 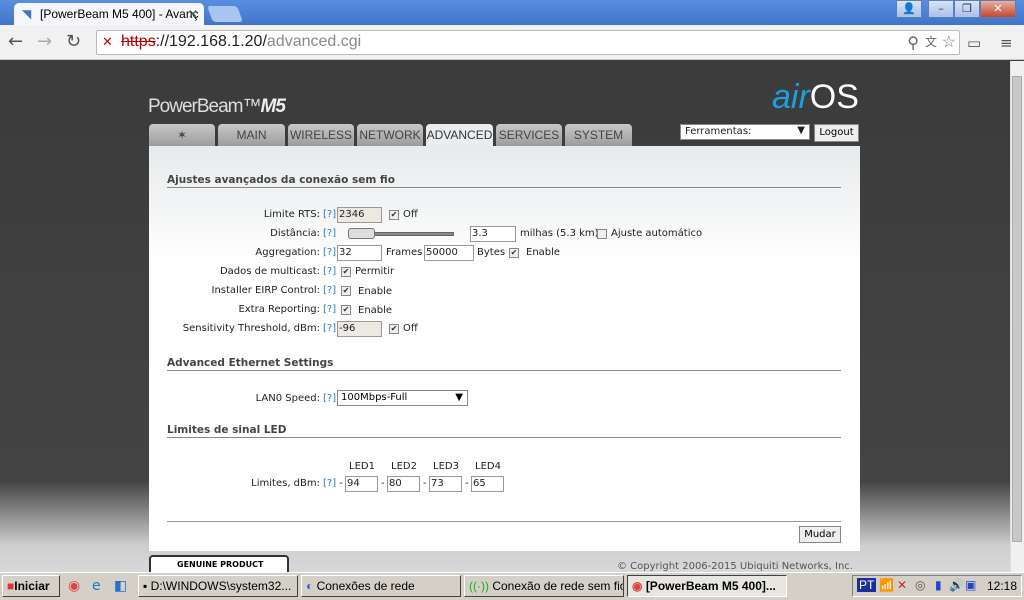 I want to click on lan0-speed-select: 100Mbps-Full ▼, so click(x=402, y=398).